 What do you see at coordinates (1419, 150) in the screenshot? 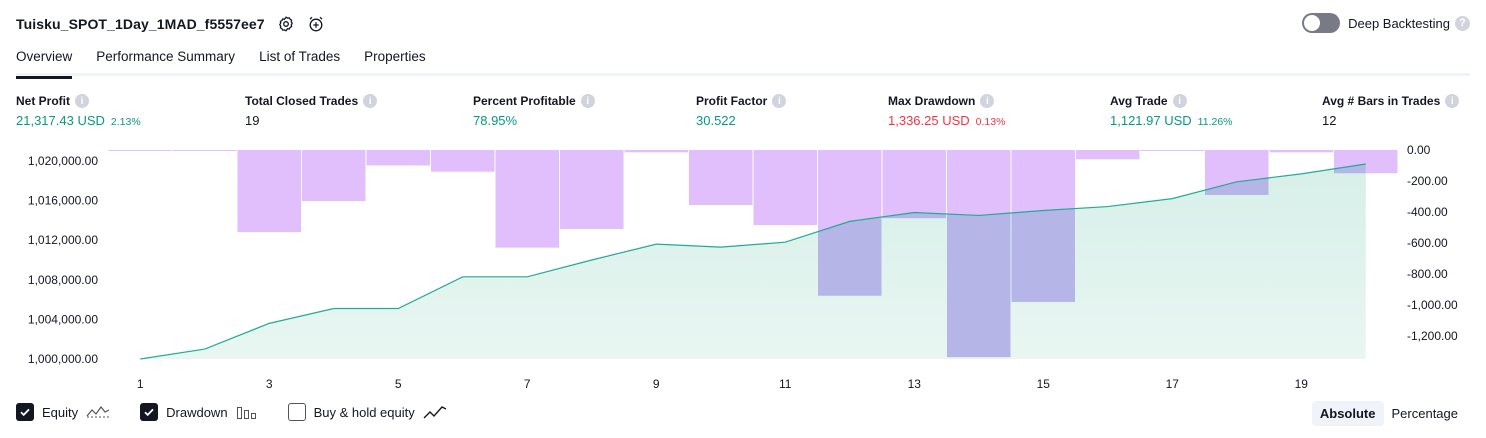
I see `right-axis-tick-label: 0.00` at bounding box center [1419, 150].